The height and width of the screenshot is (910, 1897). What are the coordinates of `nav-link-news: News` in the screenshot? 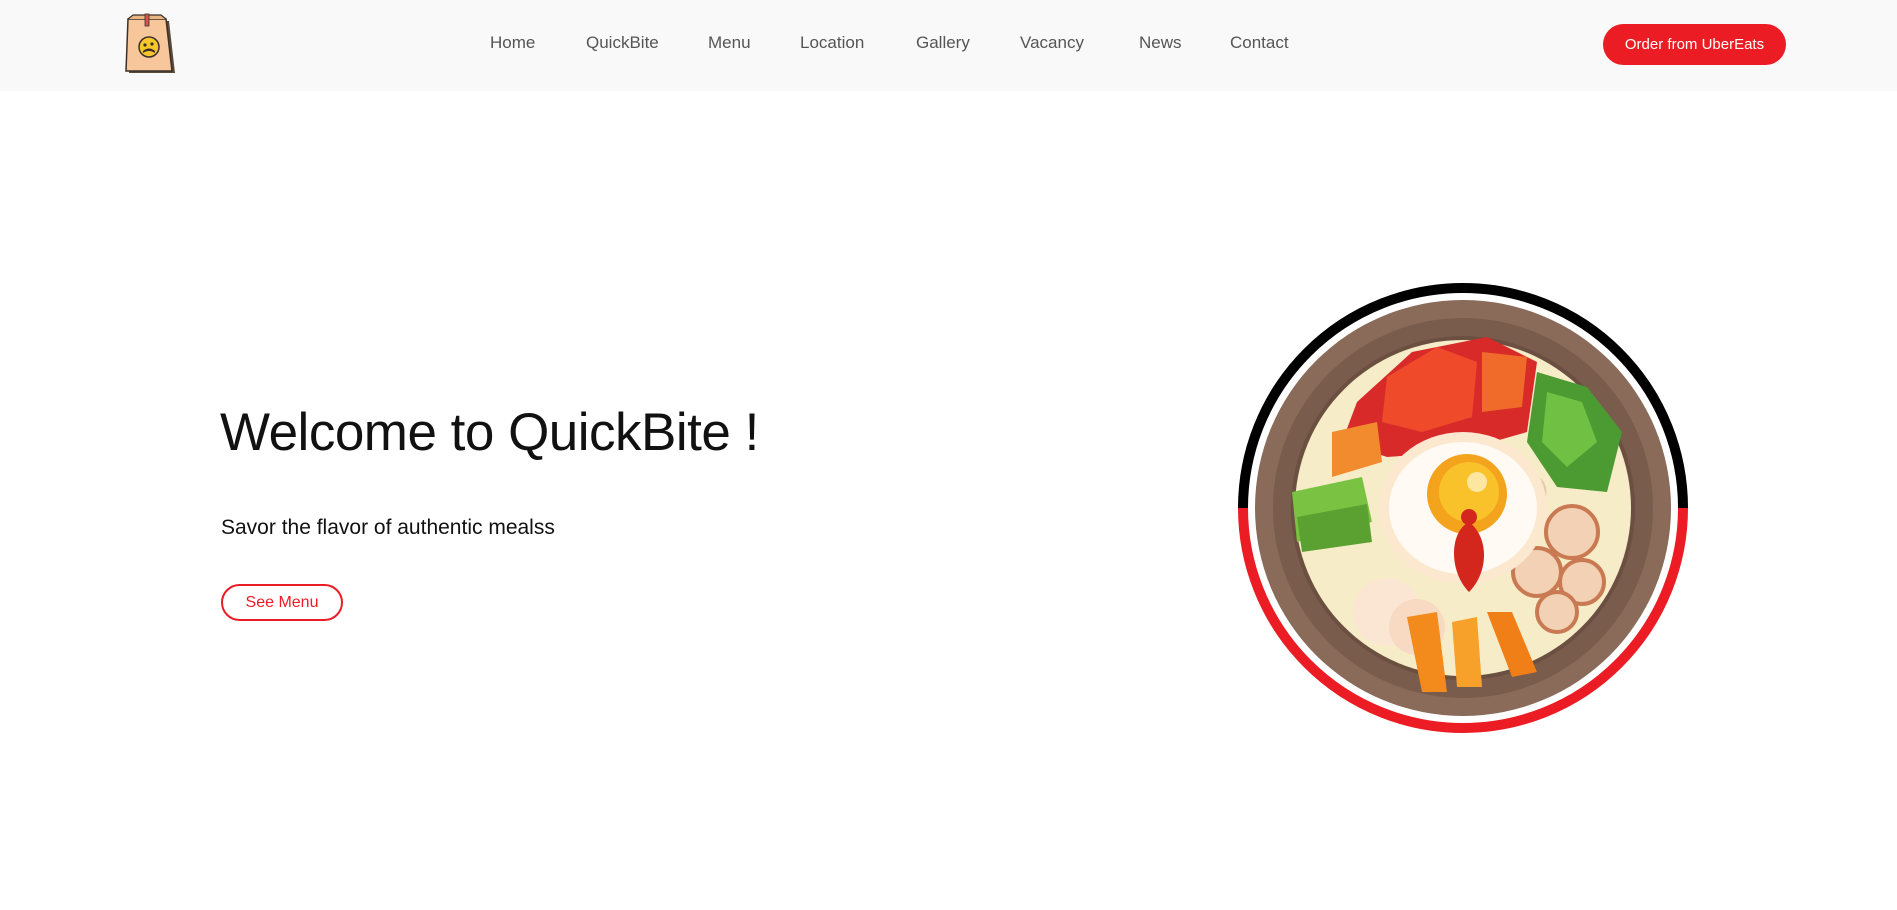 It's located at (1160, 43).